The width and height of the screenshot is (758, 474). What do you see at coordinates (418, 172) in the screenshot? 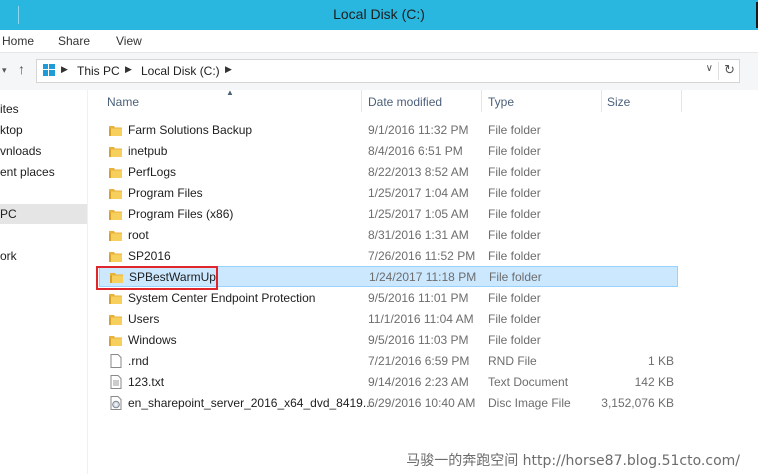
I see `file-date-modified: 8/22/2013 8:52 AM` at bounding box center [418, 172].